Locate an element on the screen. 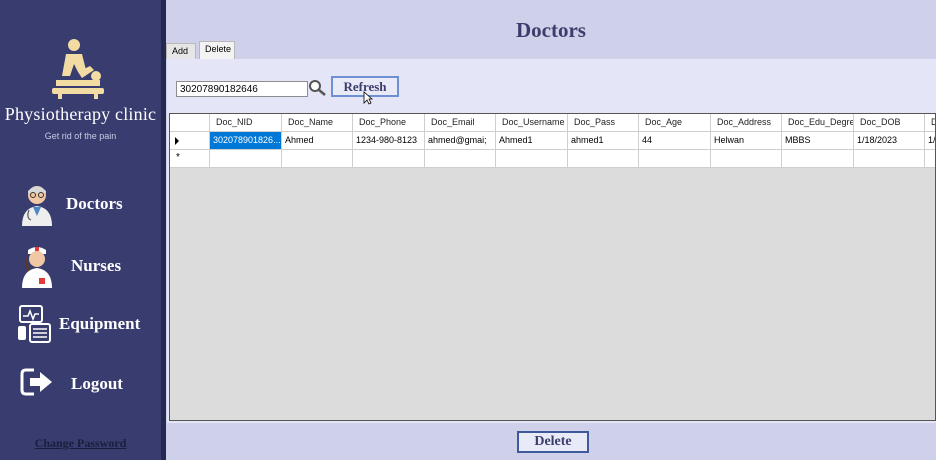 The image size is (936, 460). column-header: D is located at coordinates (930, 123).